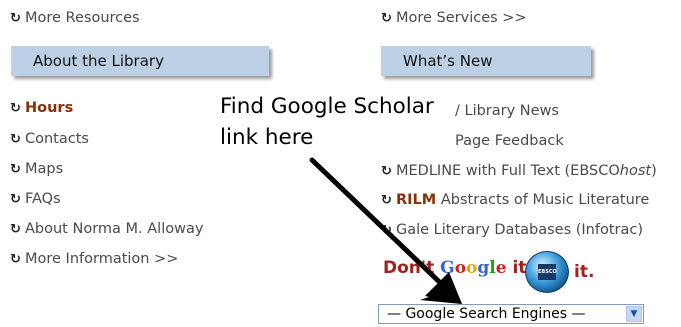 The image size is (681, 327). I want to click on annotation-arrow-icon, so click(385, 230).